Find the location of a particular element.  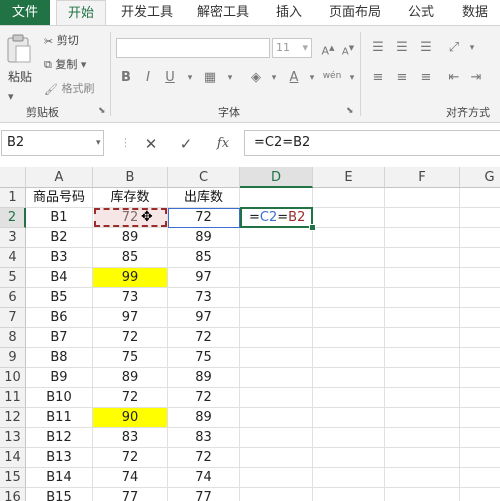

cell-f8 is located at coordinates (422, 338).